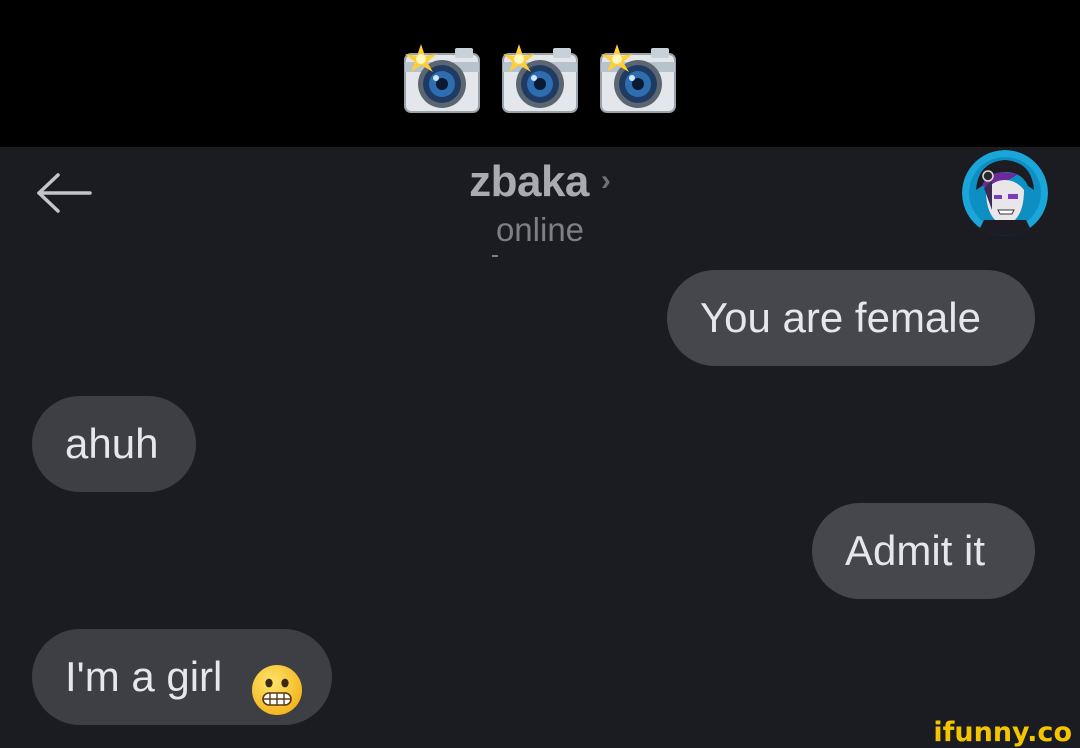 This screenshot has width=1080, height=748. What do you see at coordinates (144, 676) in the screenshot?
I see `message-text: I'm a girl` at bounding box center [144, 676].